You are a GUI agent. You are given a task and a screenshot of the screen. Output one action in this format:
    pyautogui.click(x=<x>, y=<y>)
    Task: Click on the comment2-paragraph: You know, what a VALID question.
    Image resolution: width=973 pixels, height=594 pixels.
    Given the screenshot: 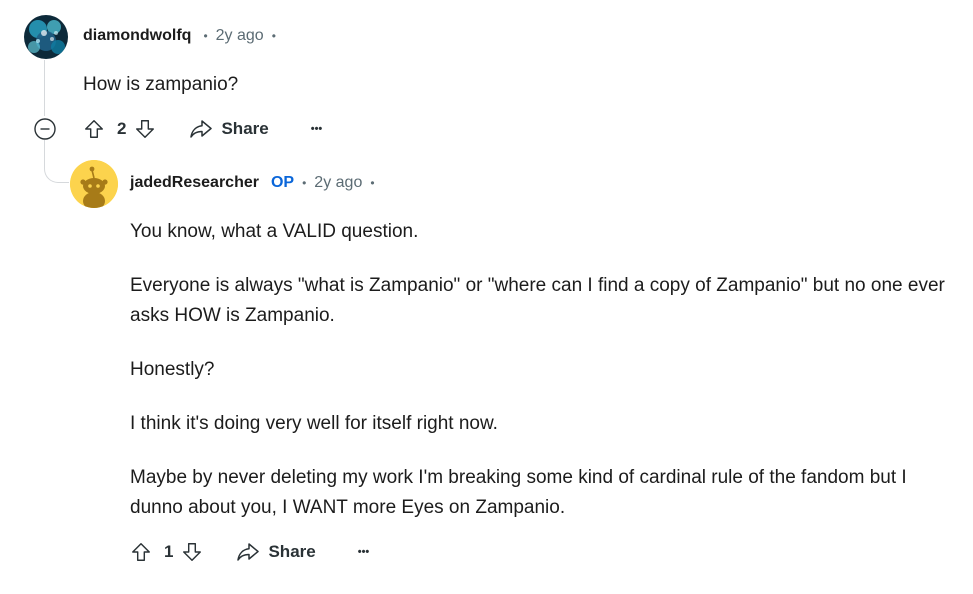 What is the action you would take?
    pyautogui.click(x=274, y=231)
    